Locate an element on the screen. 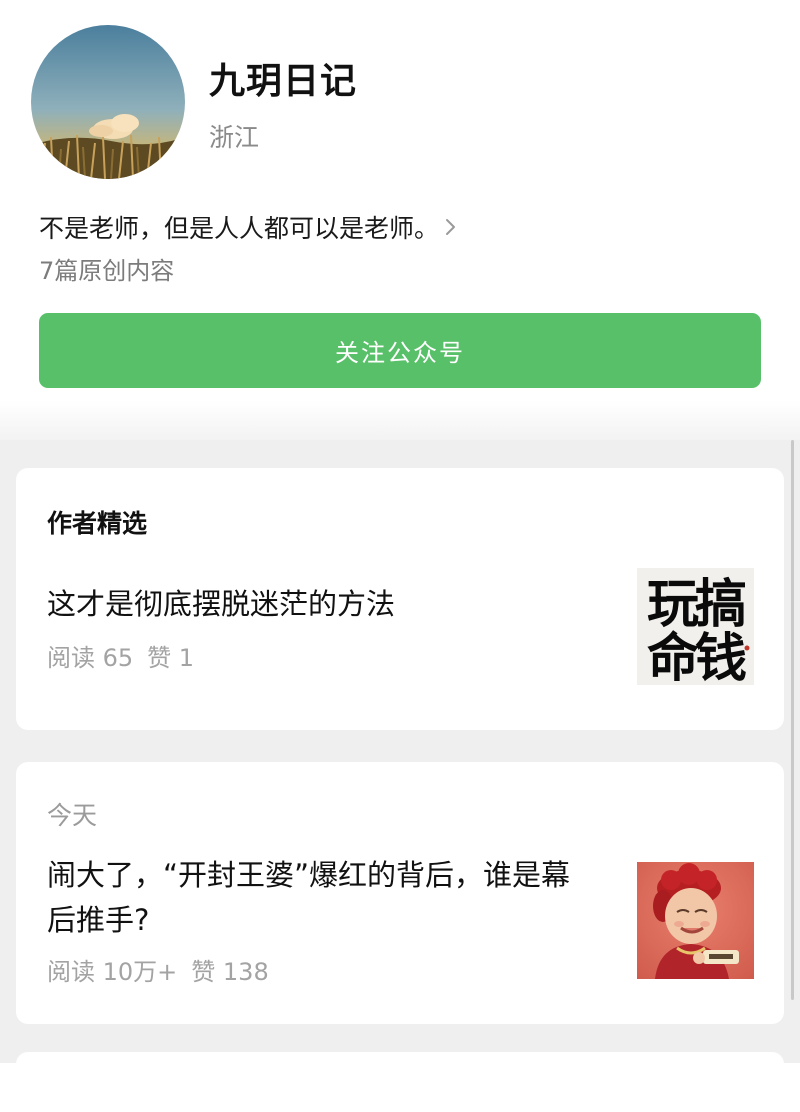 This screenshot has width=800, height=1112. bio-row: 不是老师，但是人人都可以是老师。 is located at coordinates (248, 227).